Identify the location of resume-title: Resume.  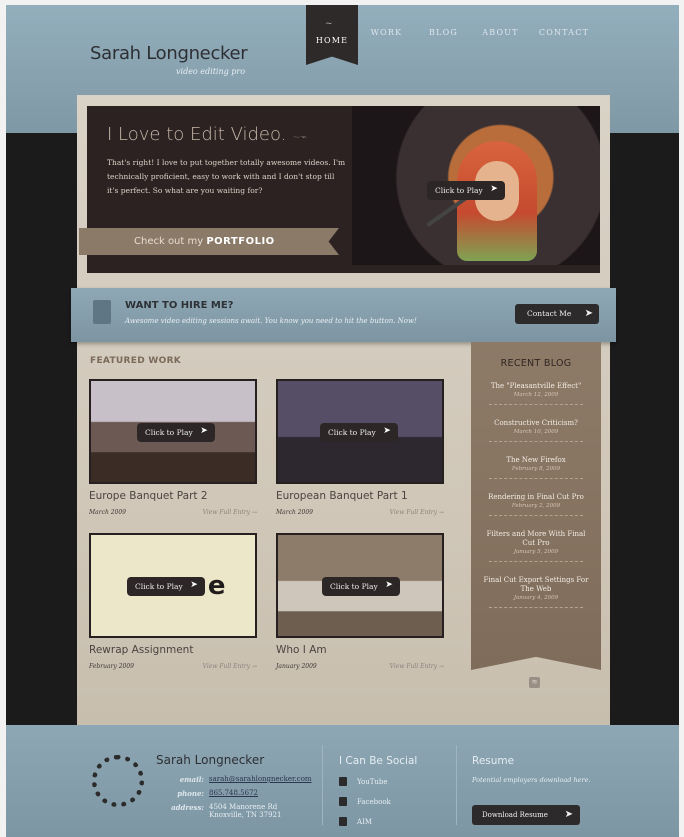
(493, 761).